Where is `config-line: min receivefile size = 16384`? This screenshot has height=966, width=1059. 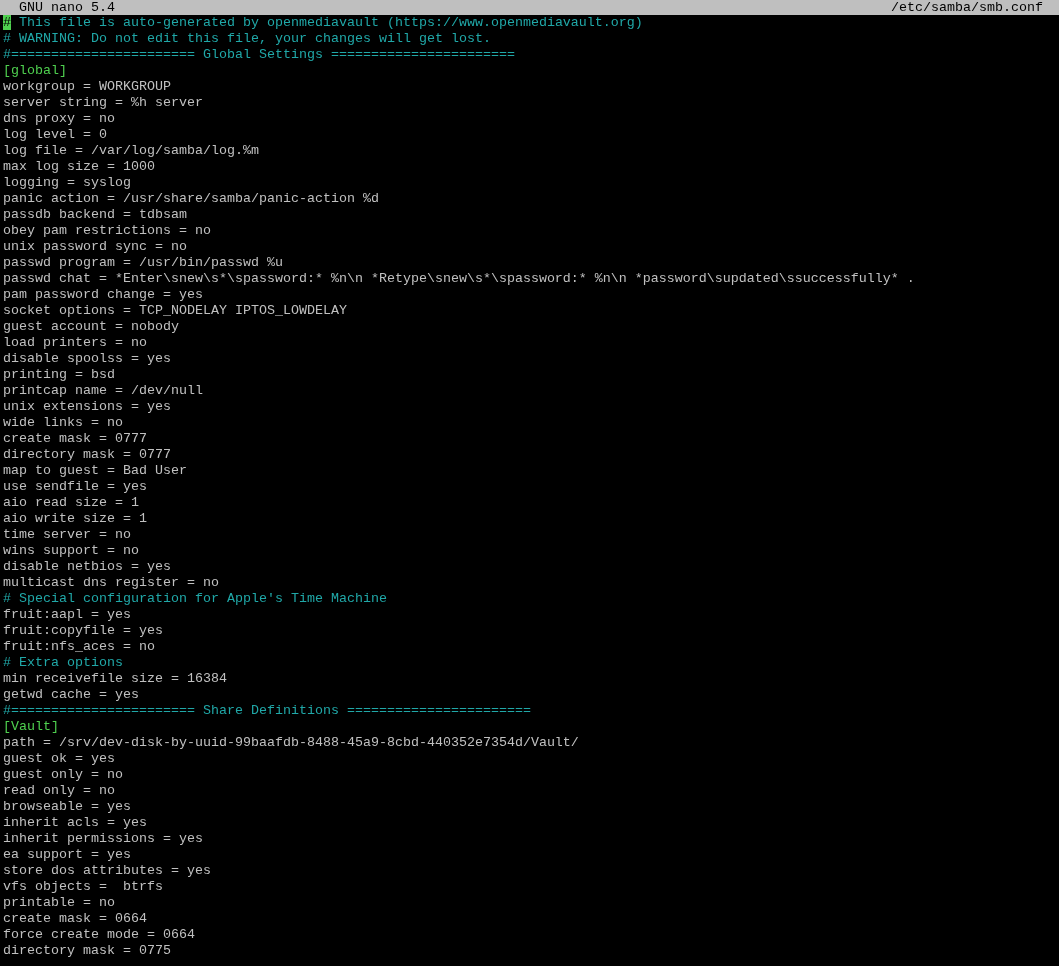 config-line: min receivefile size = 16384 is located at coordinates (115, 678).